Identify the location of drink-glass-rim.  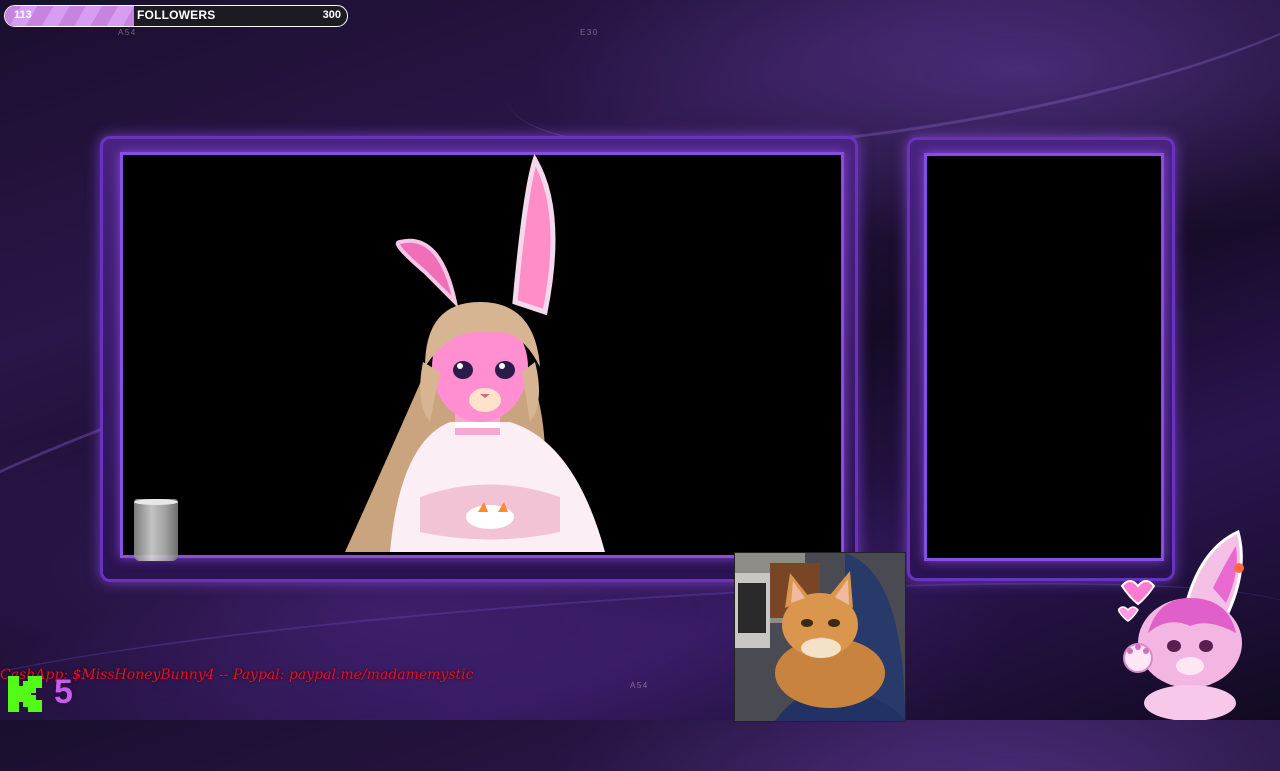
(156, 502).